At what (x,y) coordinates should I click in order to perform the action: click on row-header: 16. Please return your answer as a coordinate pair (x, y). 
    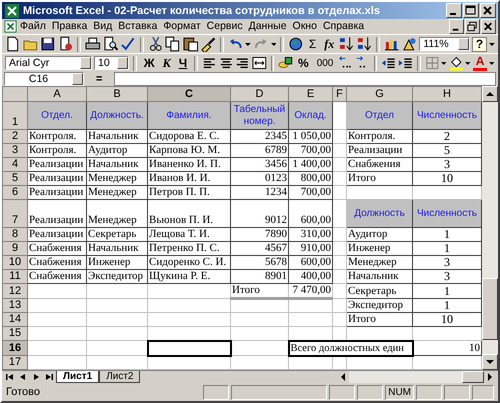
    Looking at the image, I should click on (15, 348).